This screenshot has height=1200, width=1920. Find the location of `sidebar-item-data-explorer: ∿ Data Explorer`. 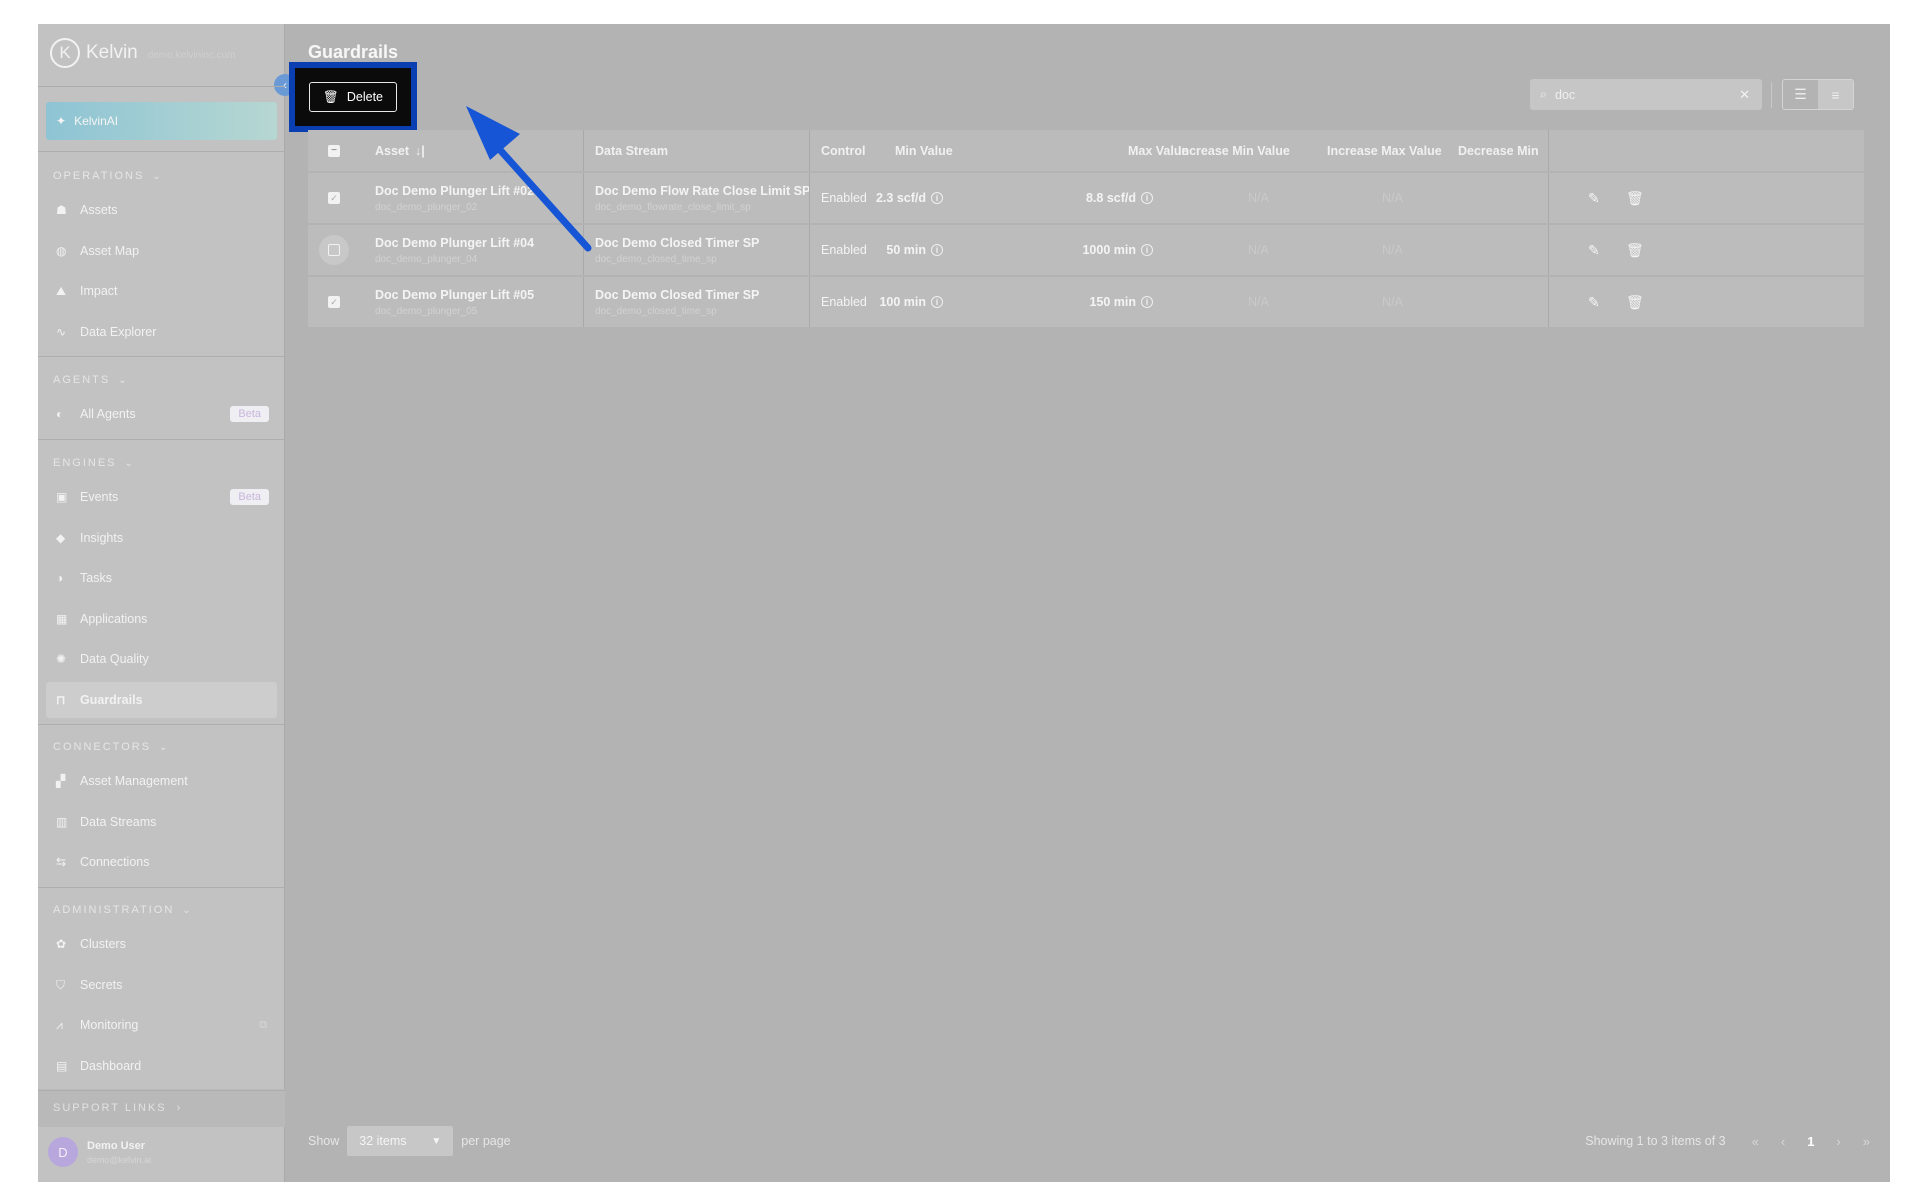

sidebar-item-data-explorer: ∿ Data Explorer is located at coordinates (161, 332).